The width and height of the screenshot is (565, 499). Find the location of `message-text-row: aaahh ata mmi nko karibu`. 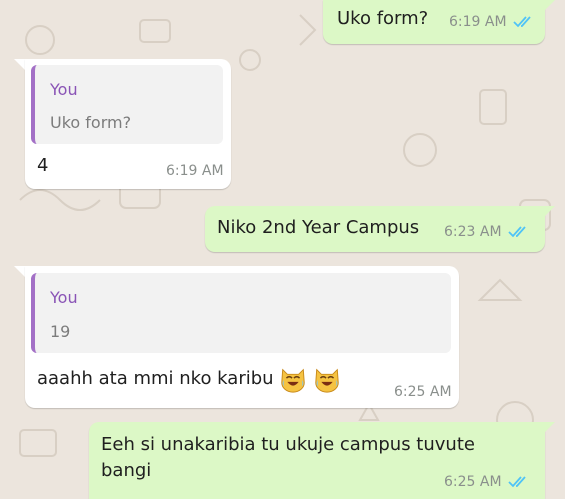

message-text-row: aaahh ata mmi nko karibu is located at coordinates (189, 379).